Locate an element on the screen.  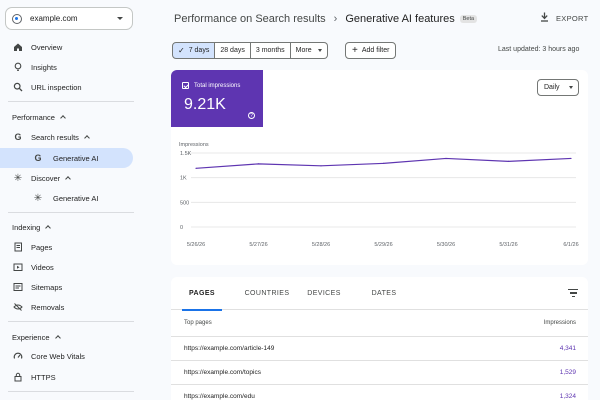
download-icon is located at coordinates (544, 18).